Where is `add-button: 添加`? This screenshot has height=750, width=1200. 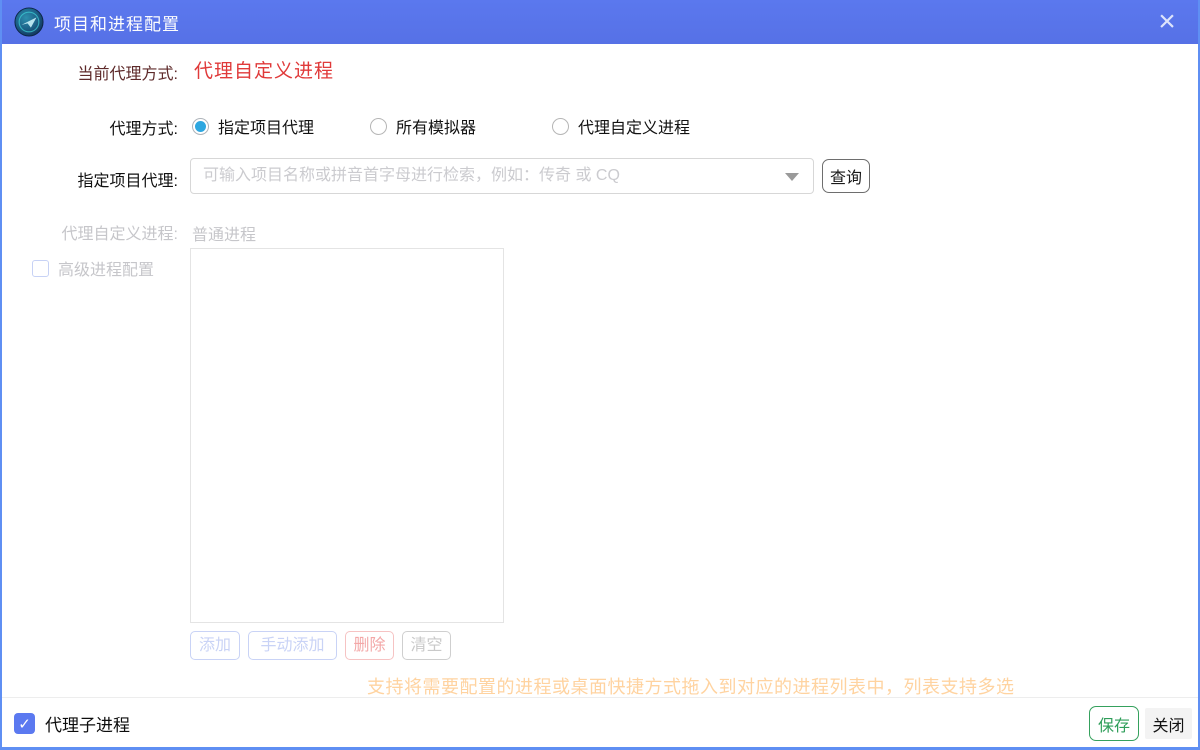 add-button: 添加 is located at coordinates (215, 645).